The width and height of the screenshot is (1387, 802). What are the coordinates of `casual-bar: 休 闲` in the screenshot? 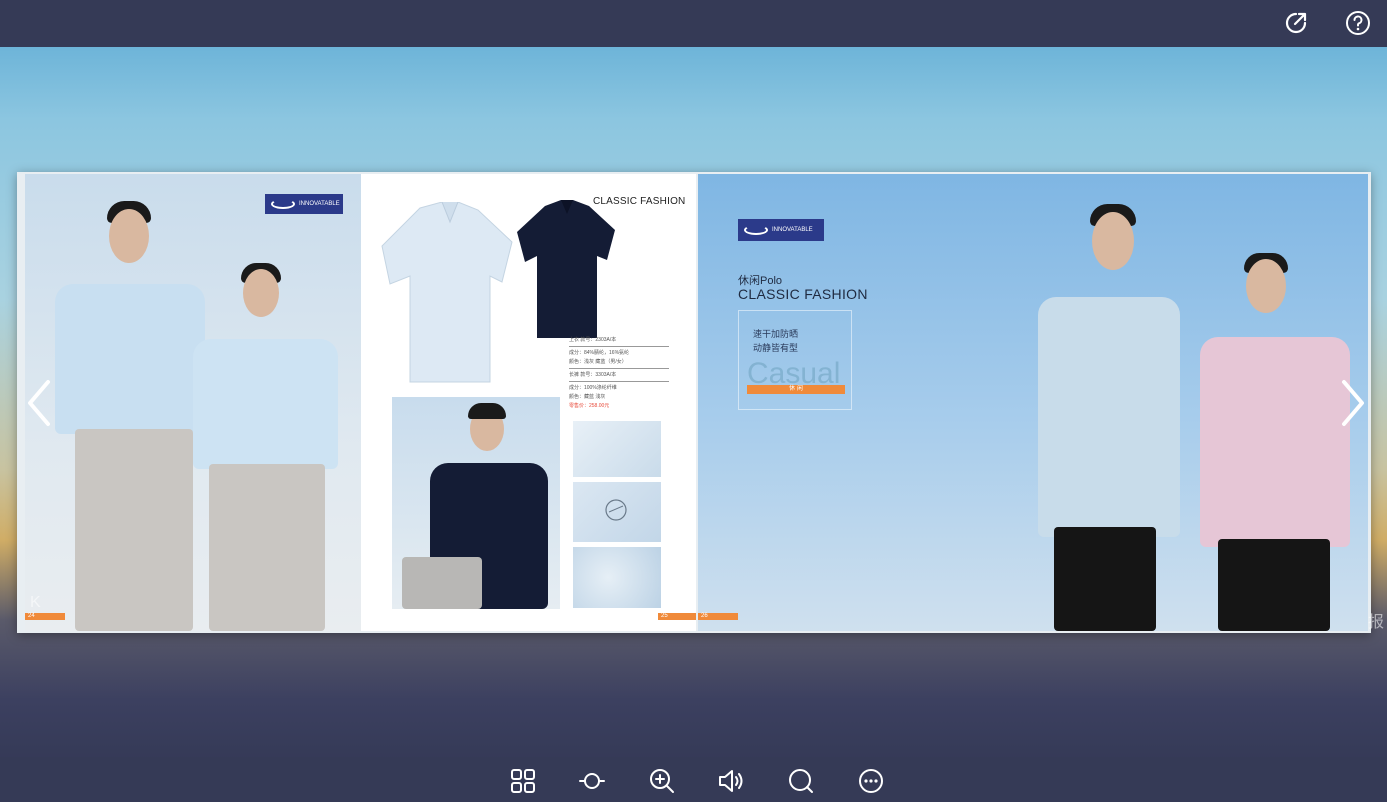 It's located at (796, 389).